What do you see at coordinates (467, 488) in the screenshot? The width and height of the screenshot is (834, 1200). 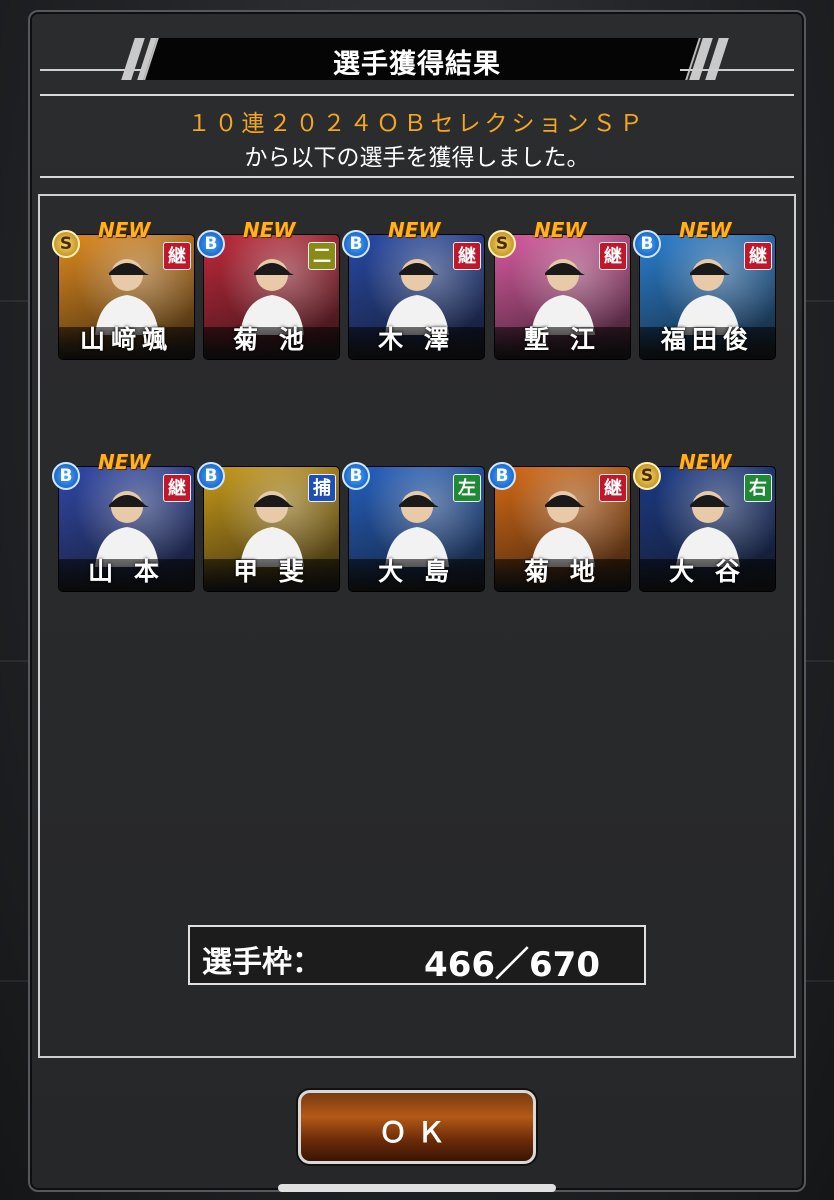 I see `player-position-badge: 左` at bounding box center [467, 488].